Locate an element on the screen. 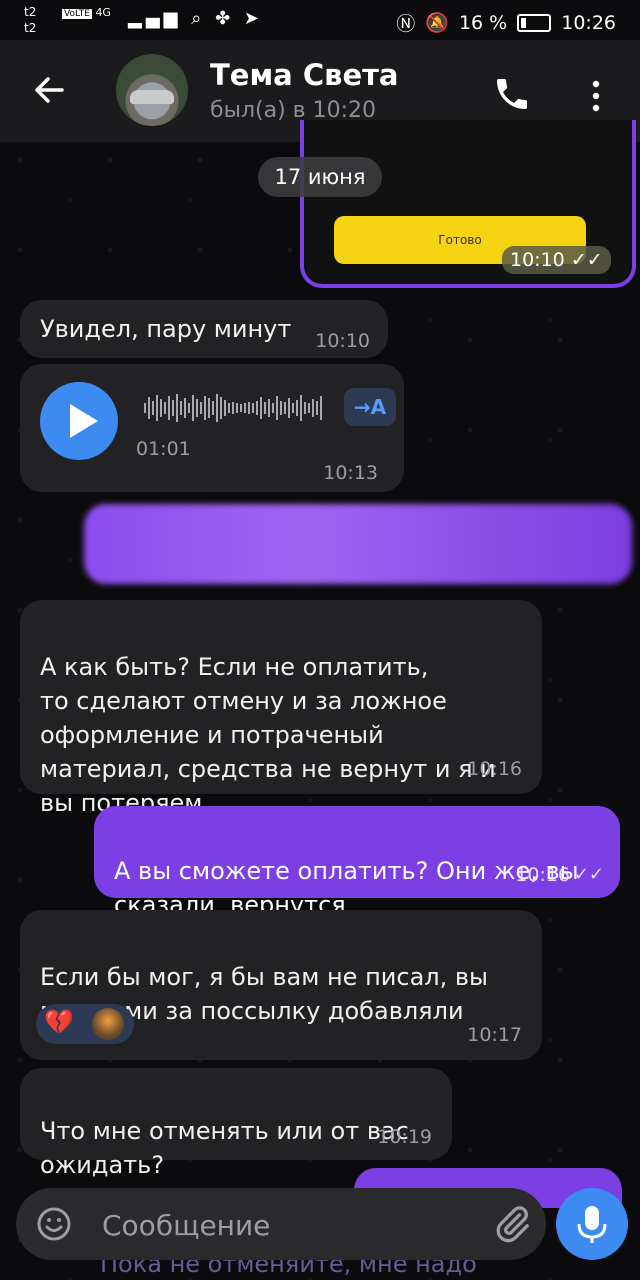 This screenshot has height=1280, width=640. search-icon: ⌕ is located at coordinates (198, 18).